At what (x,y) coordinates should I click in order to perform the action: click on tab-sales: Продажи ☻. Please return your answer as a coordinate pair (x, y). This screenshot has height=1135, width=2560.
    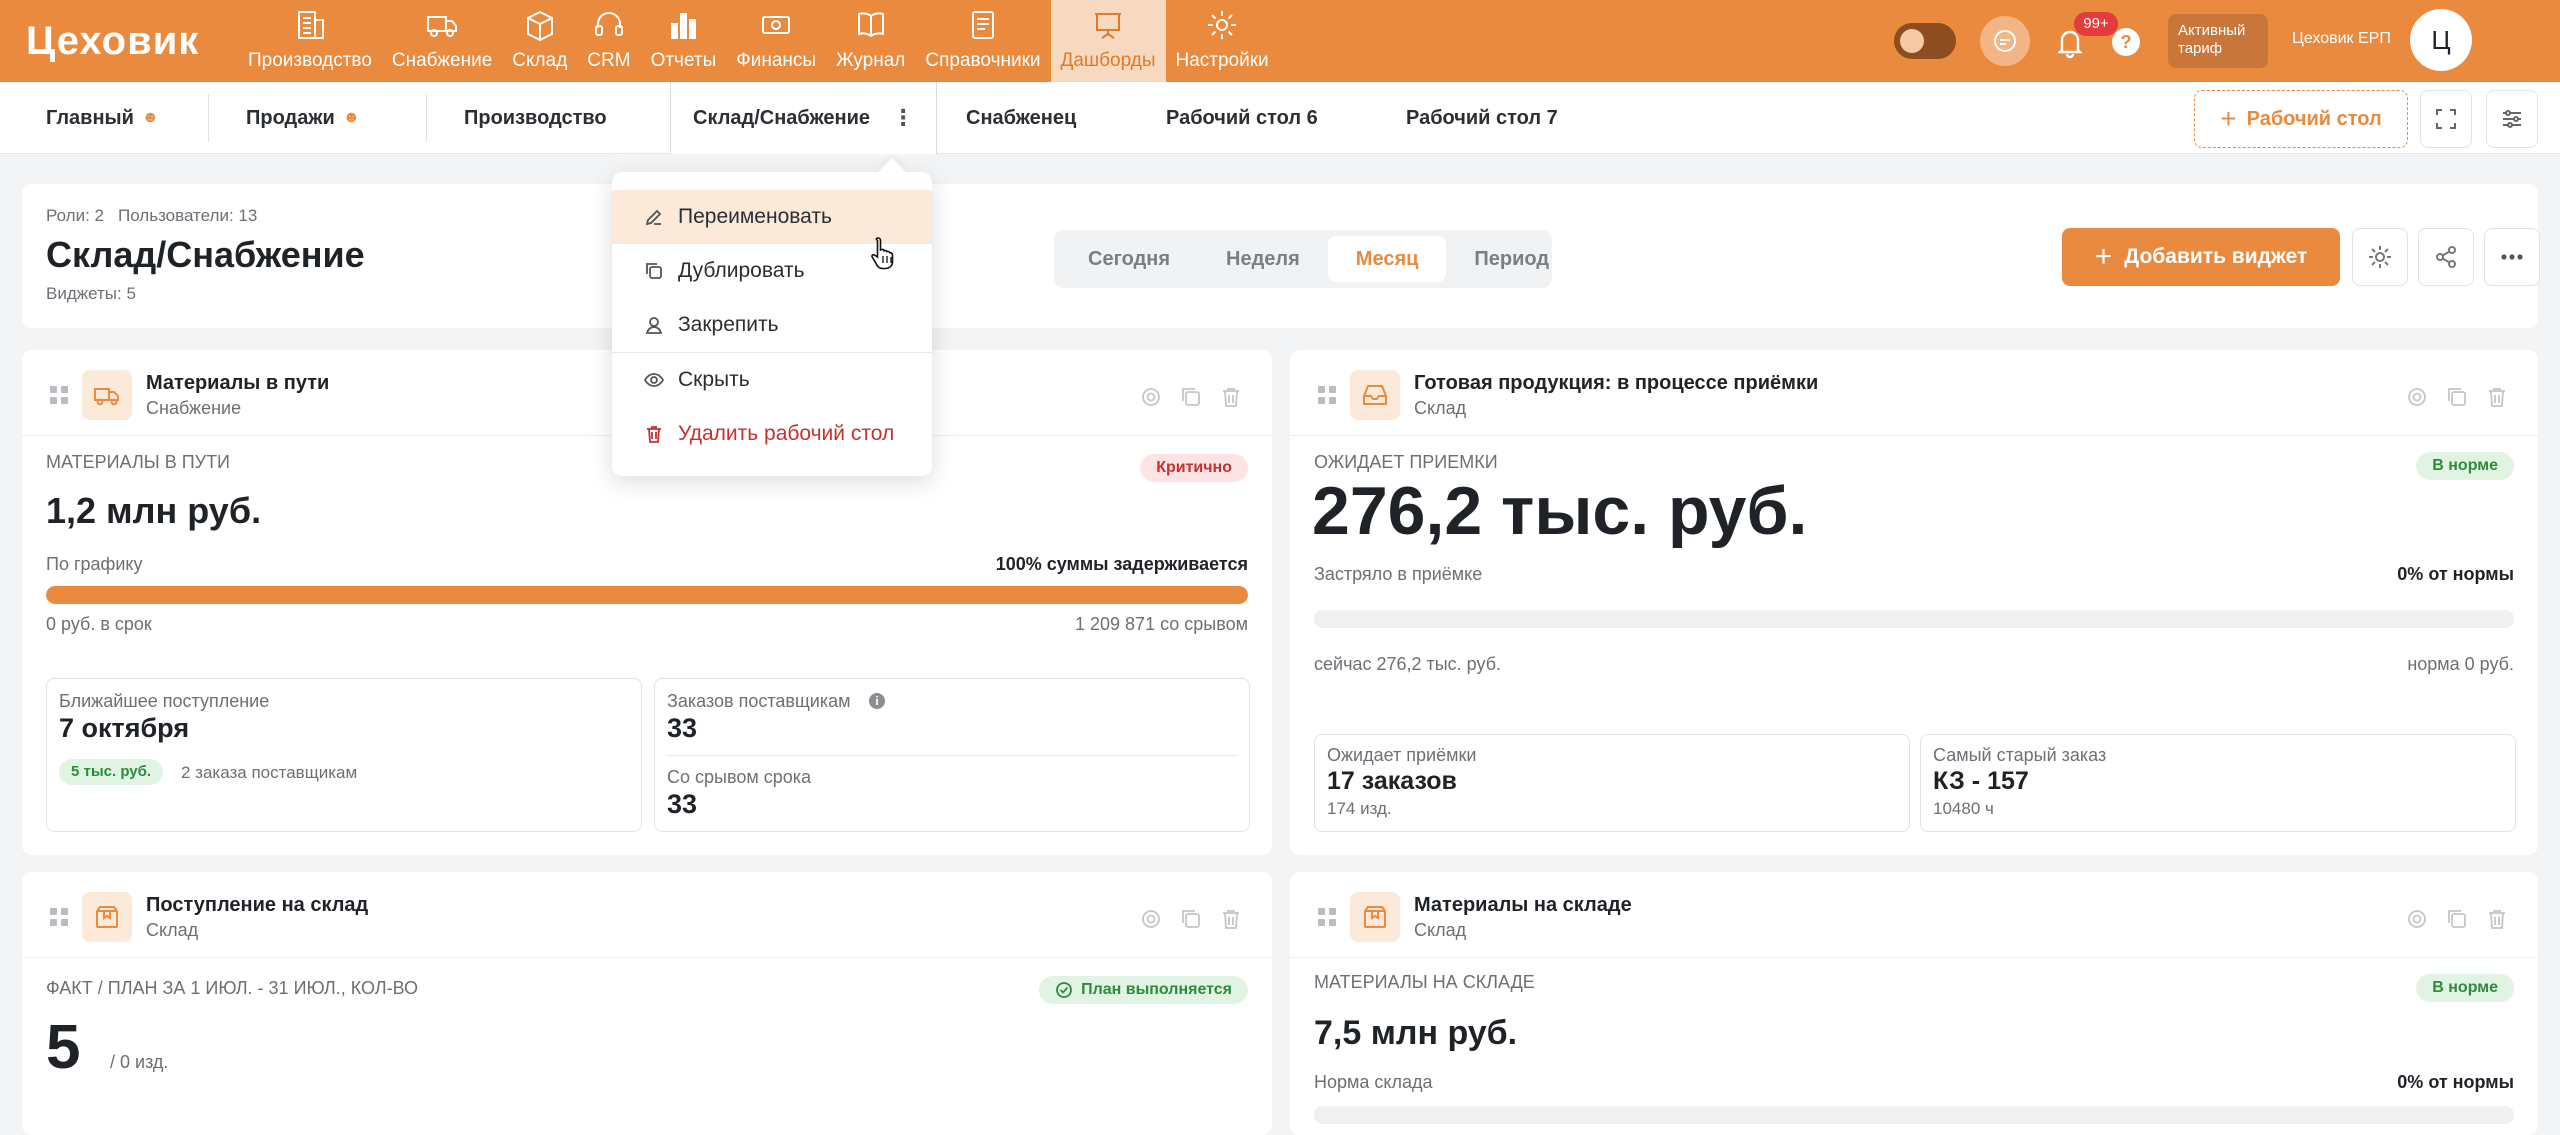
    Looking at the image, I should click on (303, 118).